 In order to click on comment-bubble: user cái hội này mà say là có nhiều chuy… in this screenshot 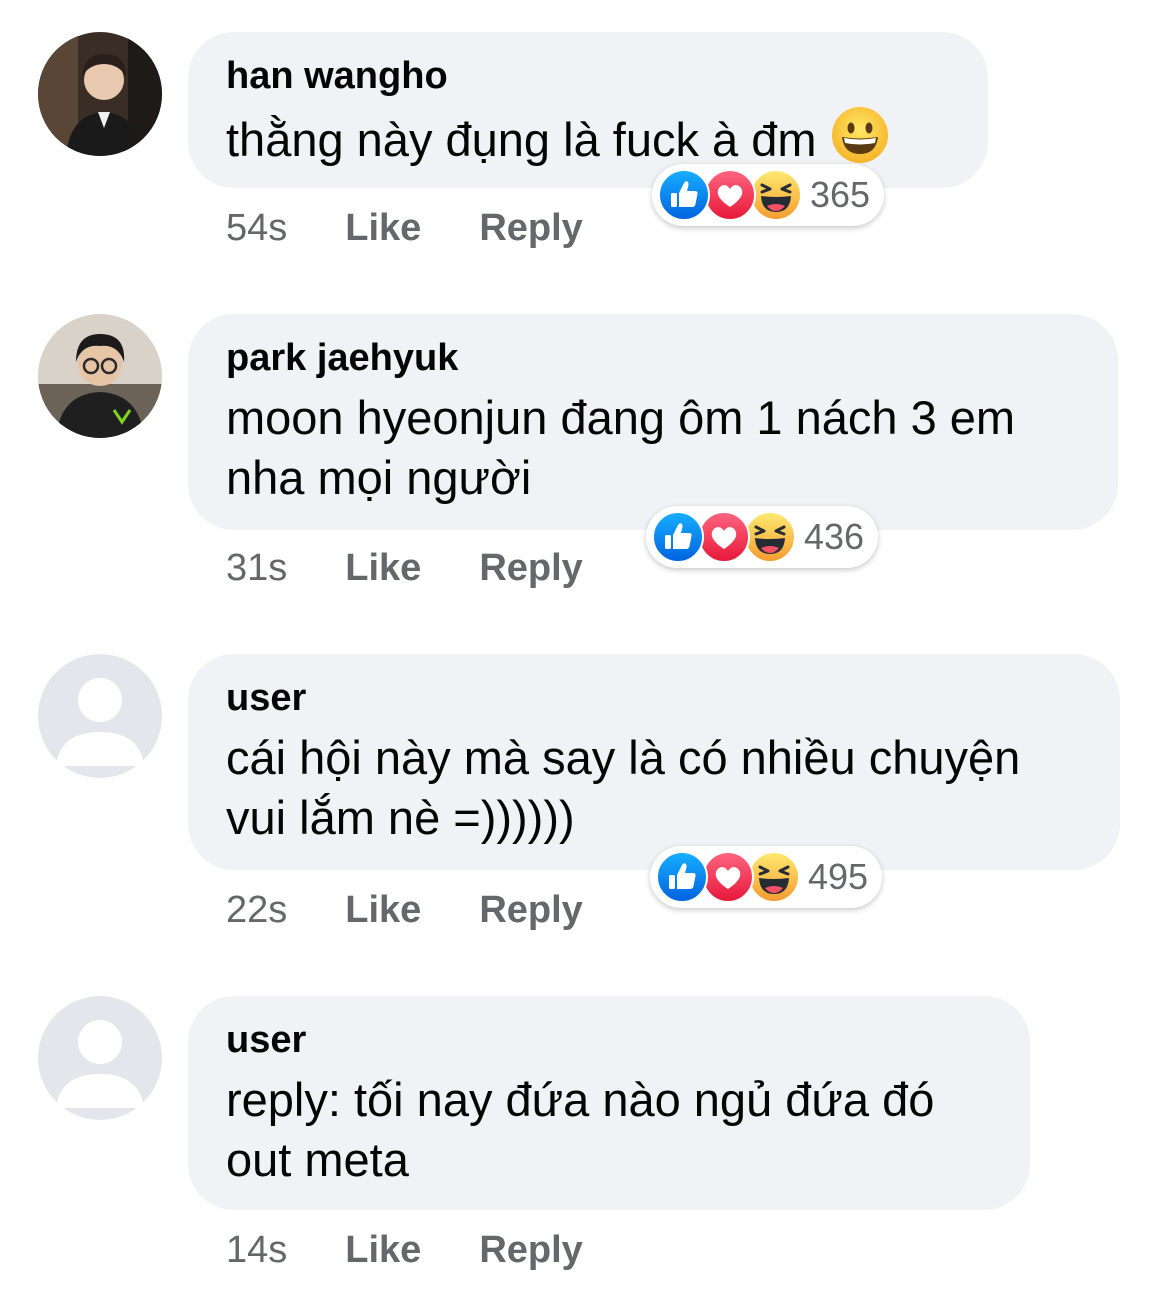, I will do `click(654, 762)`.